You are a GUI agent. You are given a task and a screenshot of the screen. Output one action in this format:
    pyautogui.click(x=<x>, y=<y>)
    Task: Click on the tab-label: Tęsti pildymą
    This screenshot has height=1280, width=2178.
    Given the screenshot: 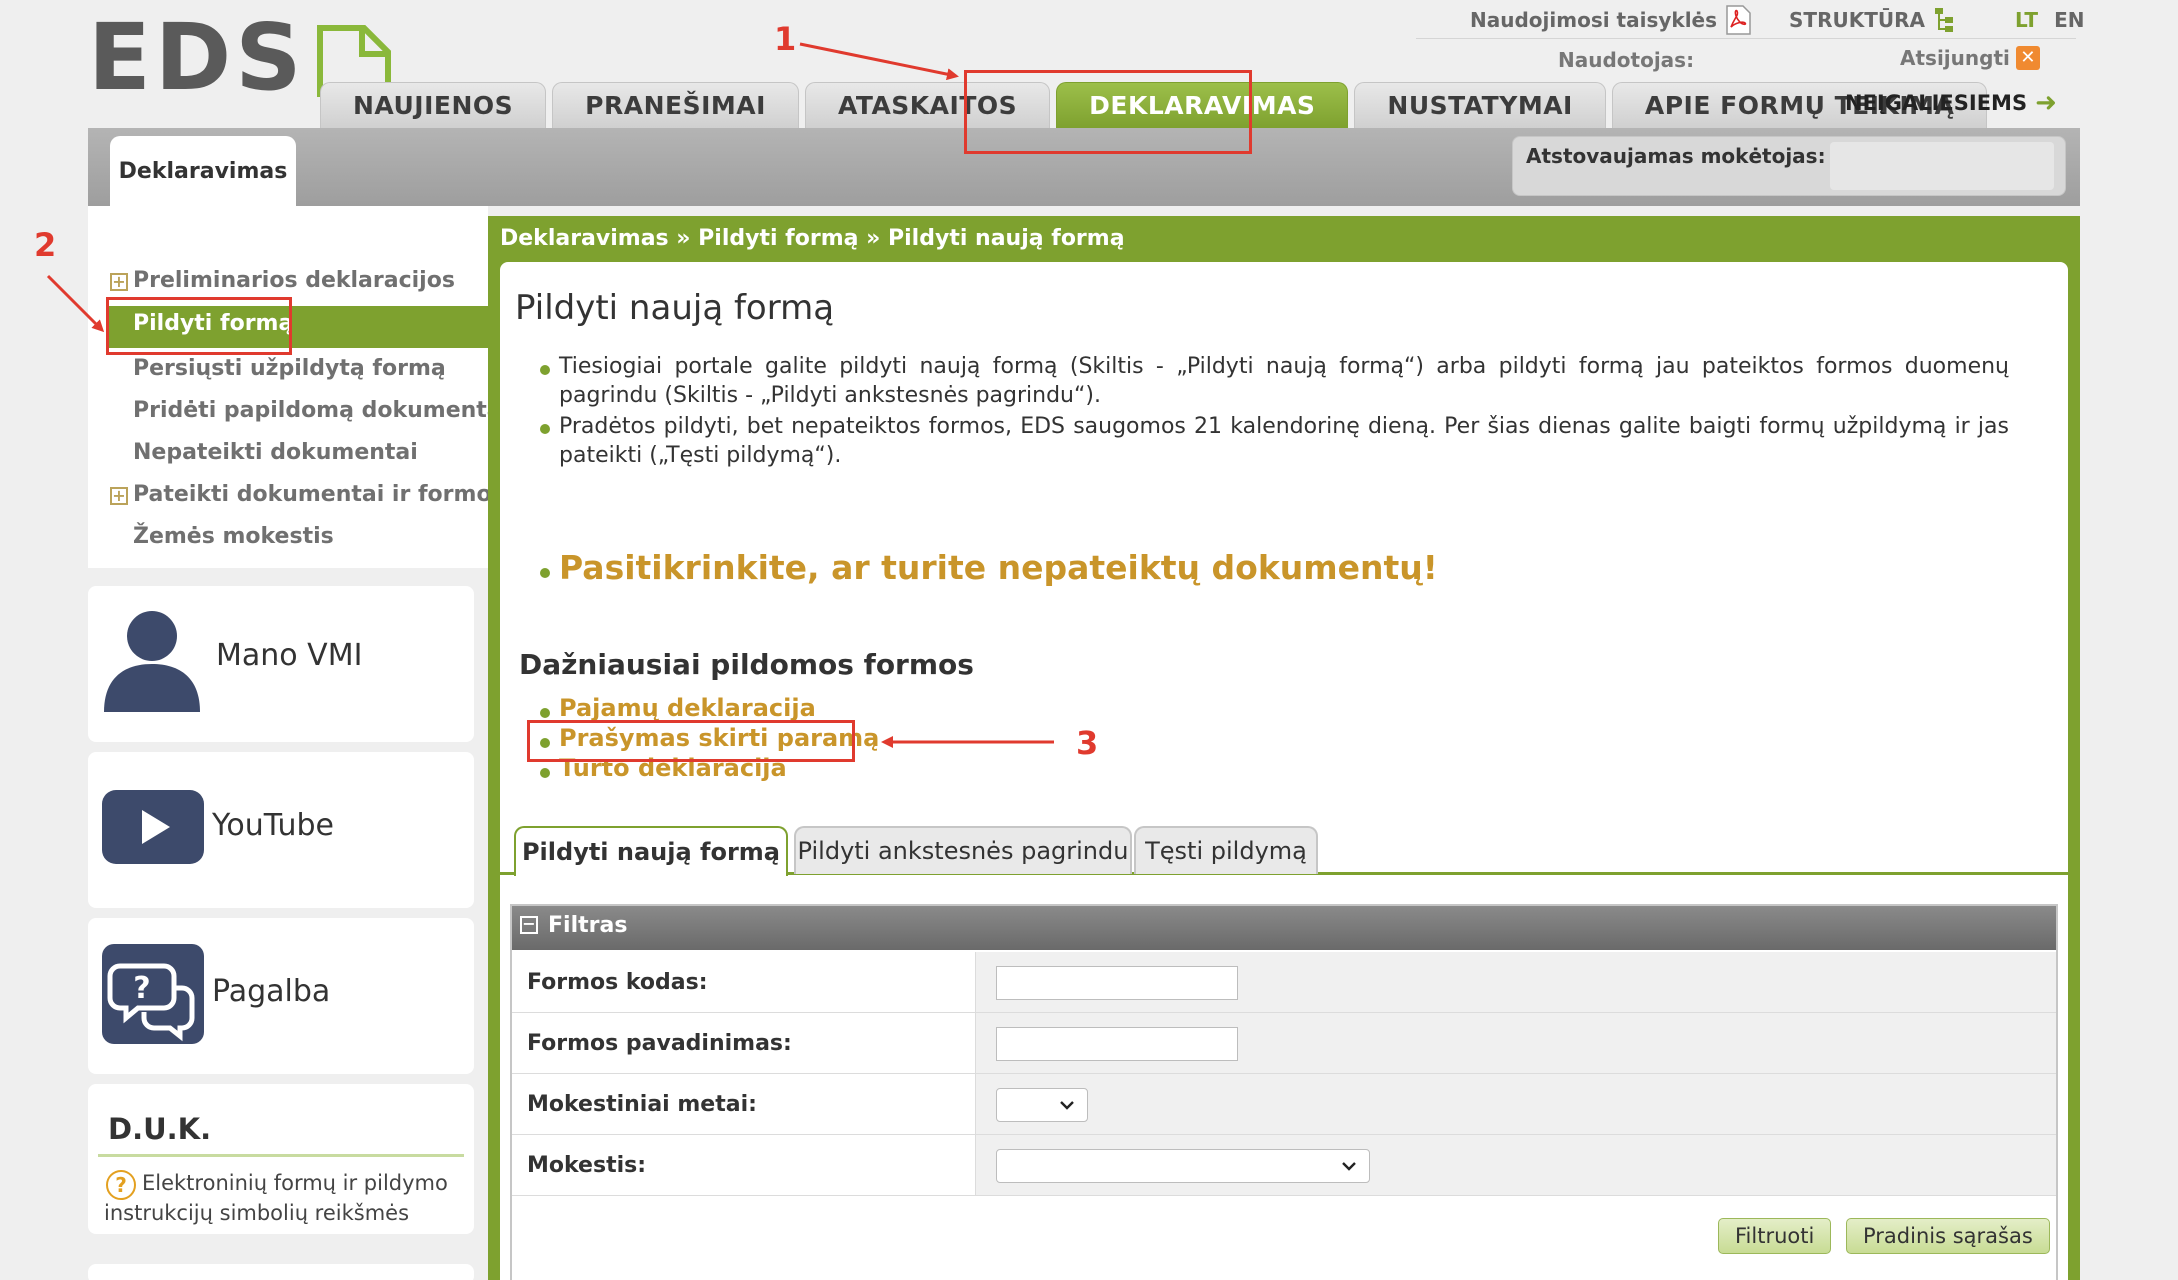 What is the action you would take?
    pyautogui.click(x=1226, y=851)
    